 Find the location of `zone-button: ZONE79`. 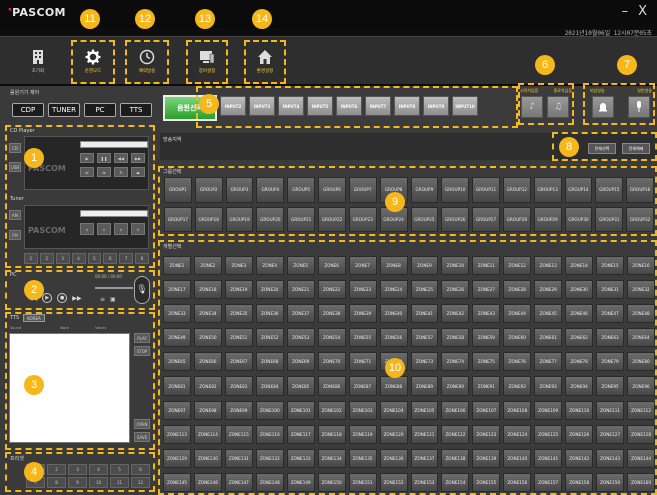

zone-button: ZONE79 is located at coordinates (610, 362).